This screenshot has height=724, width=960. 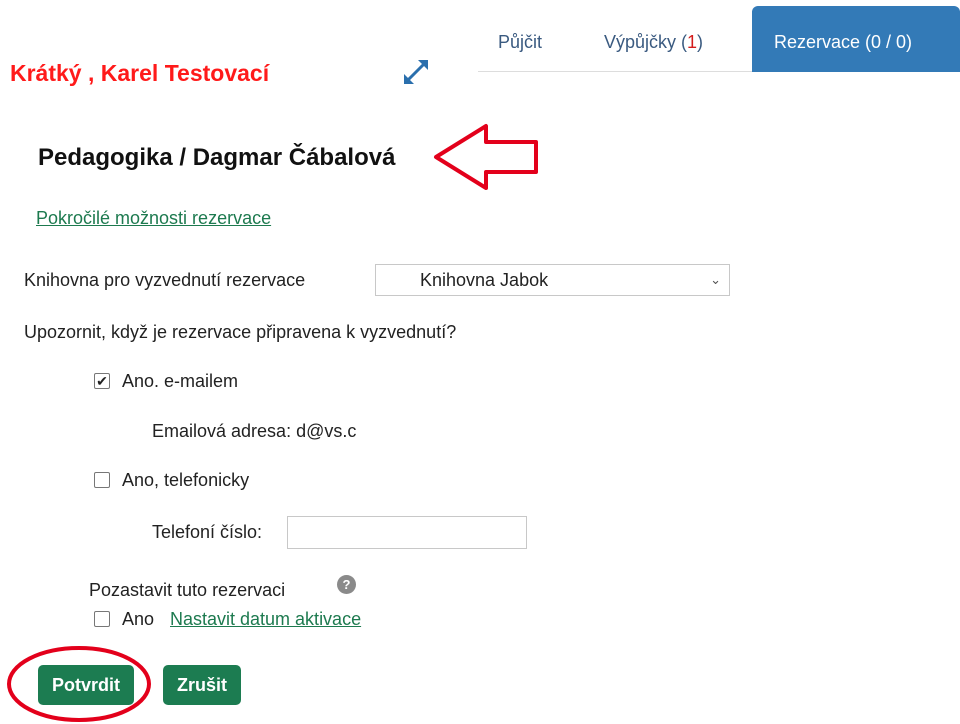 I want to click on tab-vypujcky-label: Výpůjčky (, so click(x=646, y=42).